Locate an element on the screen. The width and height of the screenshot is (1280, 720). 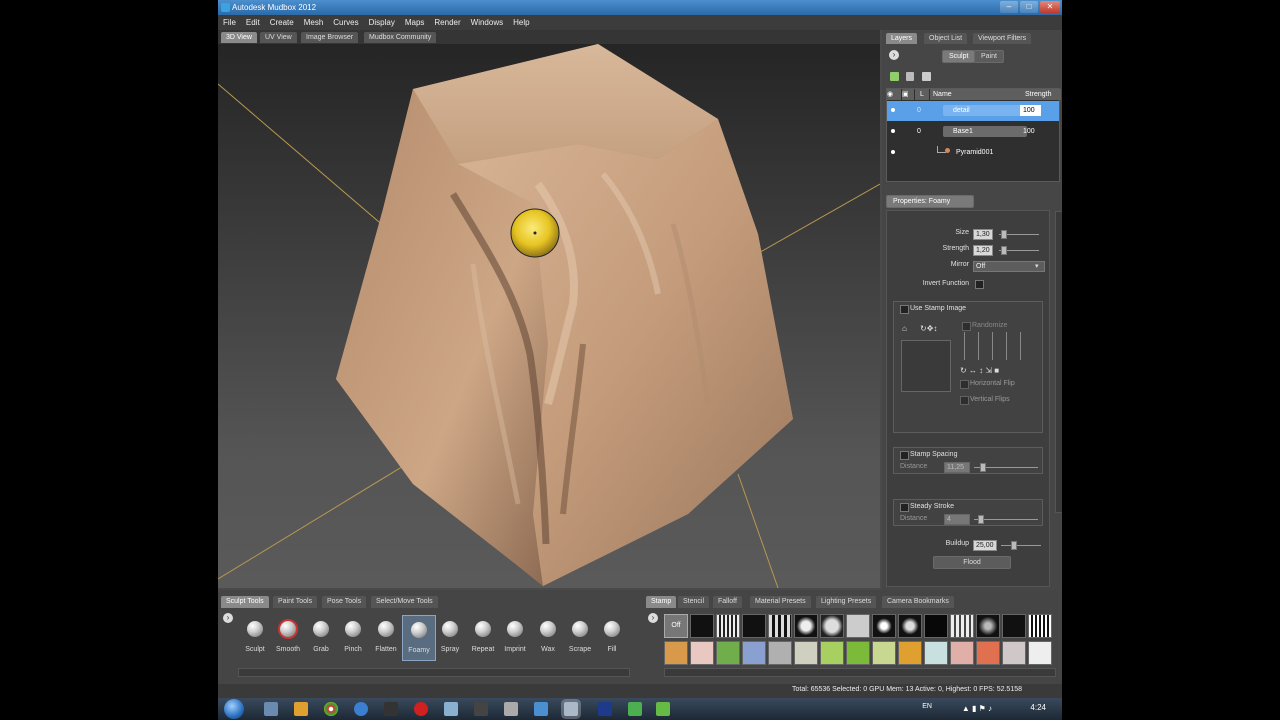
tab-falloff: Falloff is located at coordinates (727, 602).